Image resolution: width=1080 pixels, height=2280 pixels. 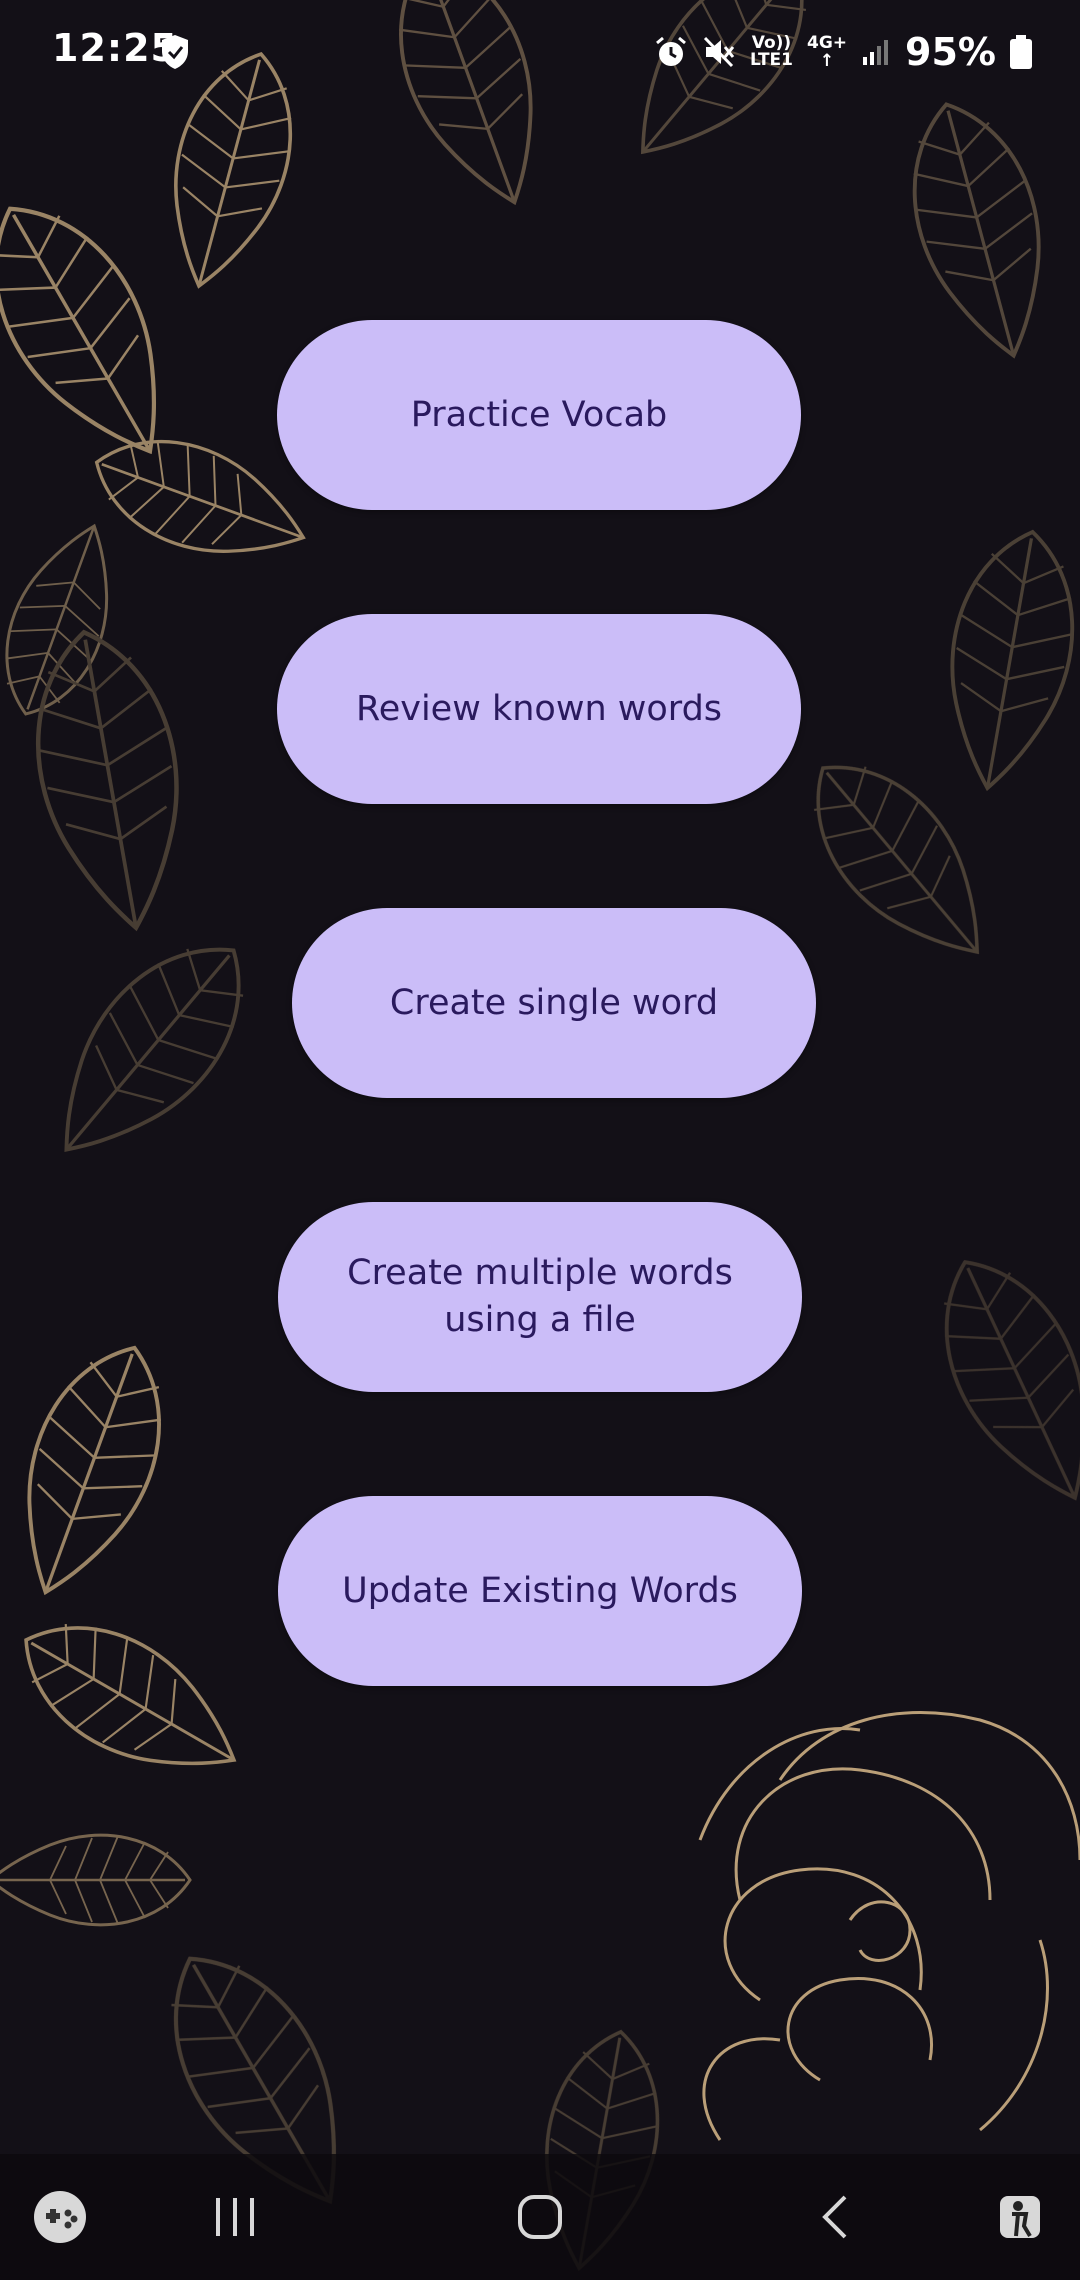 What do you see at coordinates (540, 55) in the screenshot?
I see `status-bar: 12:25 Vo)) LTE1 4G+ ↑ 95%` at bounding box center [540, 55].